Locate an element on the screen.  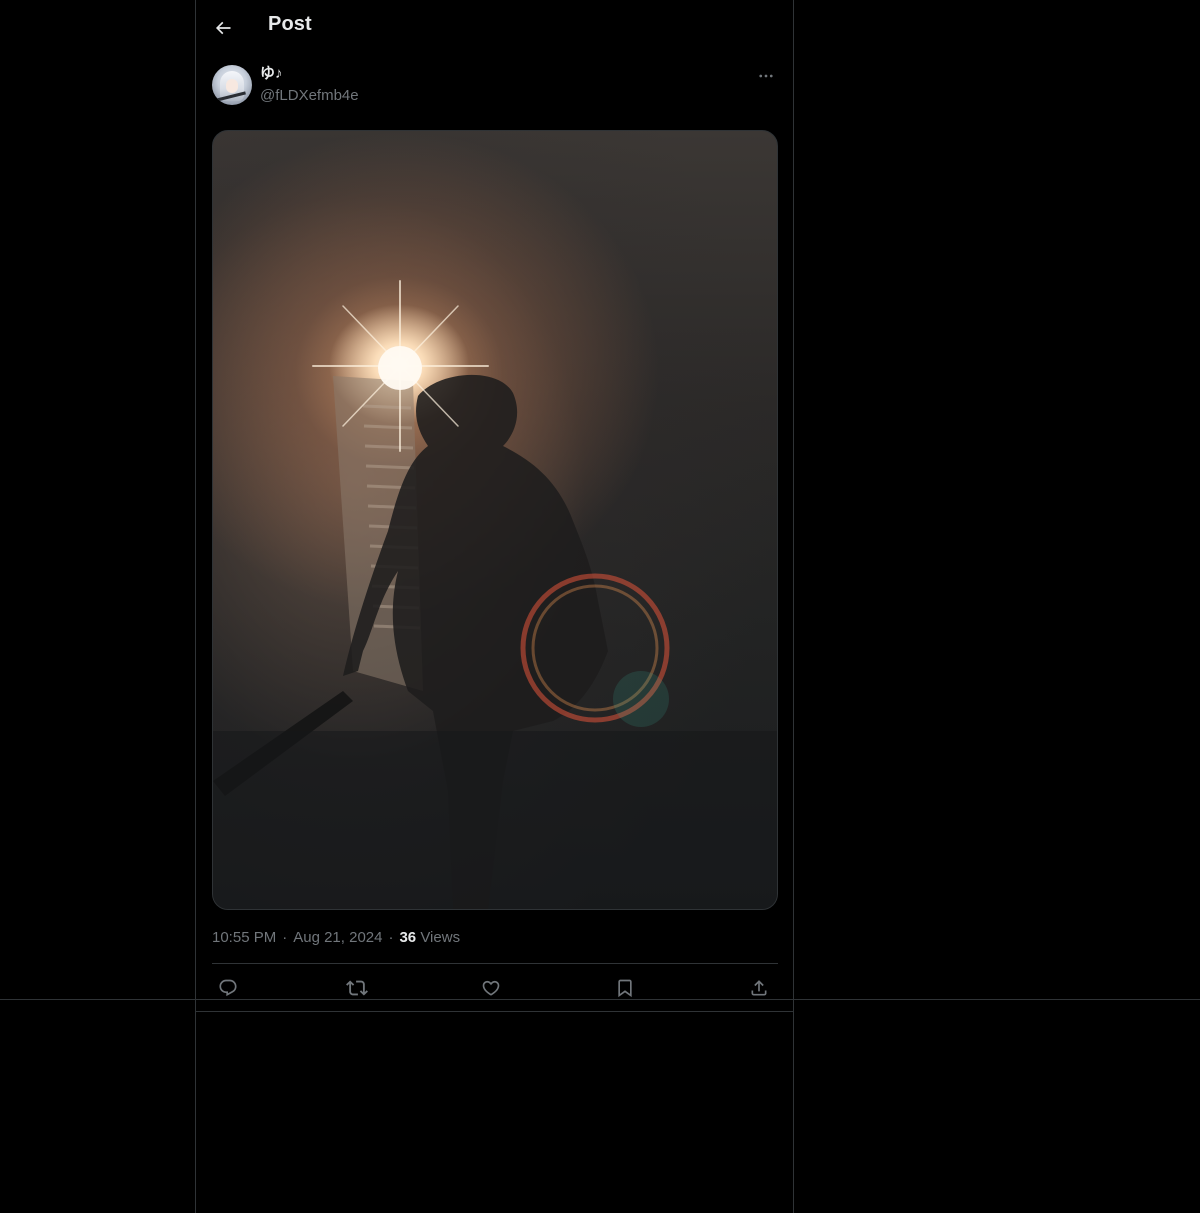
heart-icon is located at coordinates (491, 988).